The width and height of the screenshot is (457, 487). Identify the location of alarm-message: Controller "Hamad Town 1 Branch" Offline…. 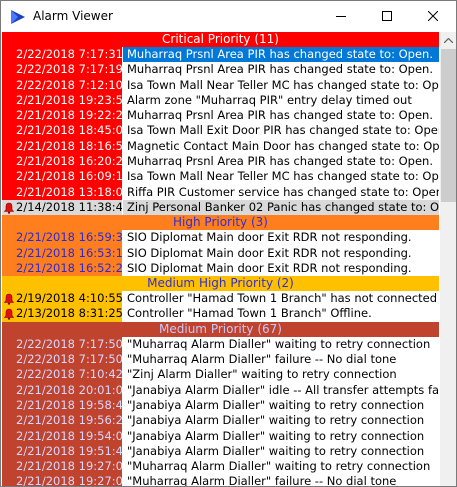
(280, 314).